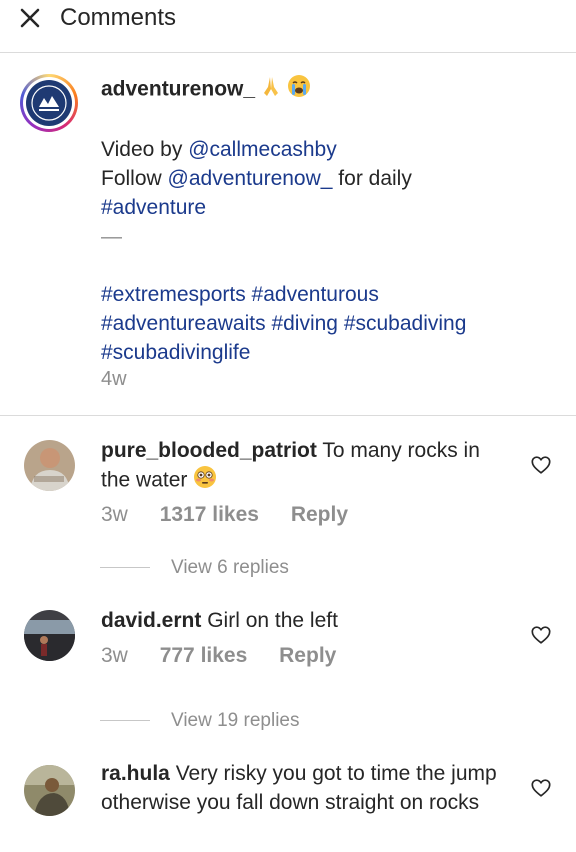 Image resolution: width=576 pixels, height=852 pixels. I want to click on adventurenow-logo, so click(49, 103).